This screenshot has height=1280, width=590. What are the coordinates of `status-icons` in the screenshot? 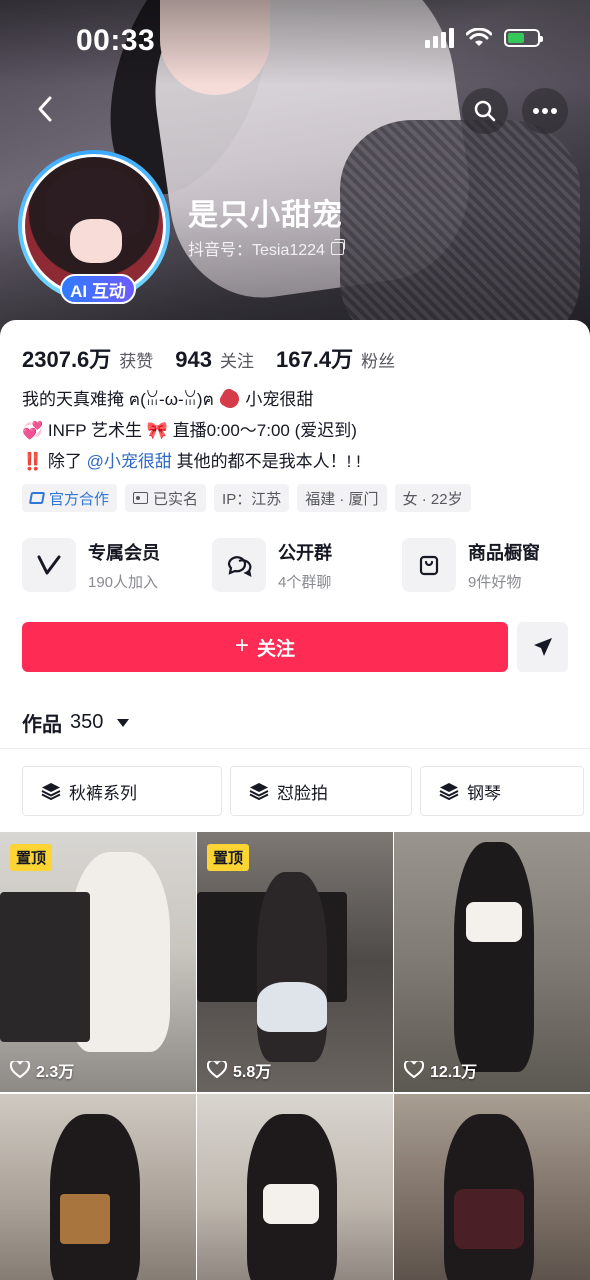 It's located at (484, 38).